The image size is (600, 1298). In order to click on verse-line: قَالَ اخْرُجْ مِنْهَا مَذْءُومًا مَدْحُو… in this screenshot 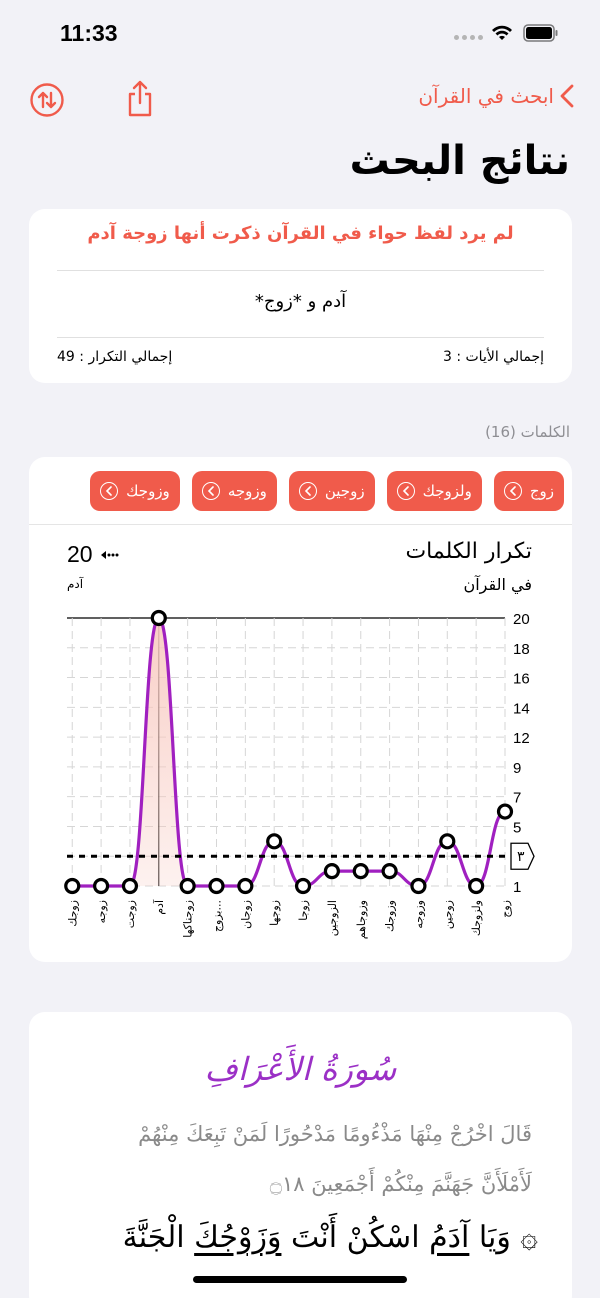, I will do `click(335, 1134)`.